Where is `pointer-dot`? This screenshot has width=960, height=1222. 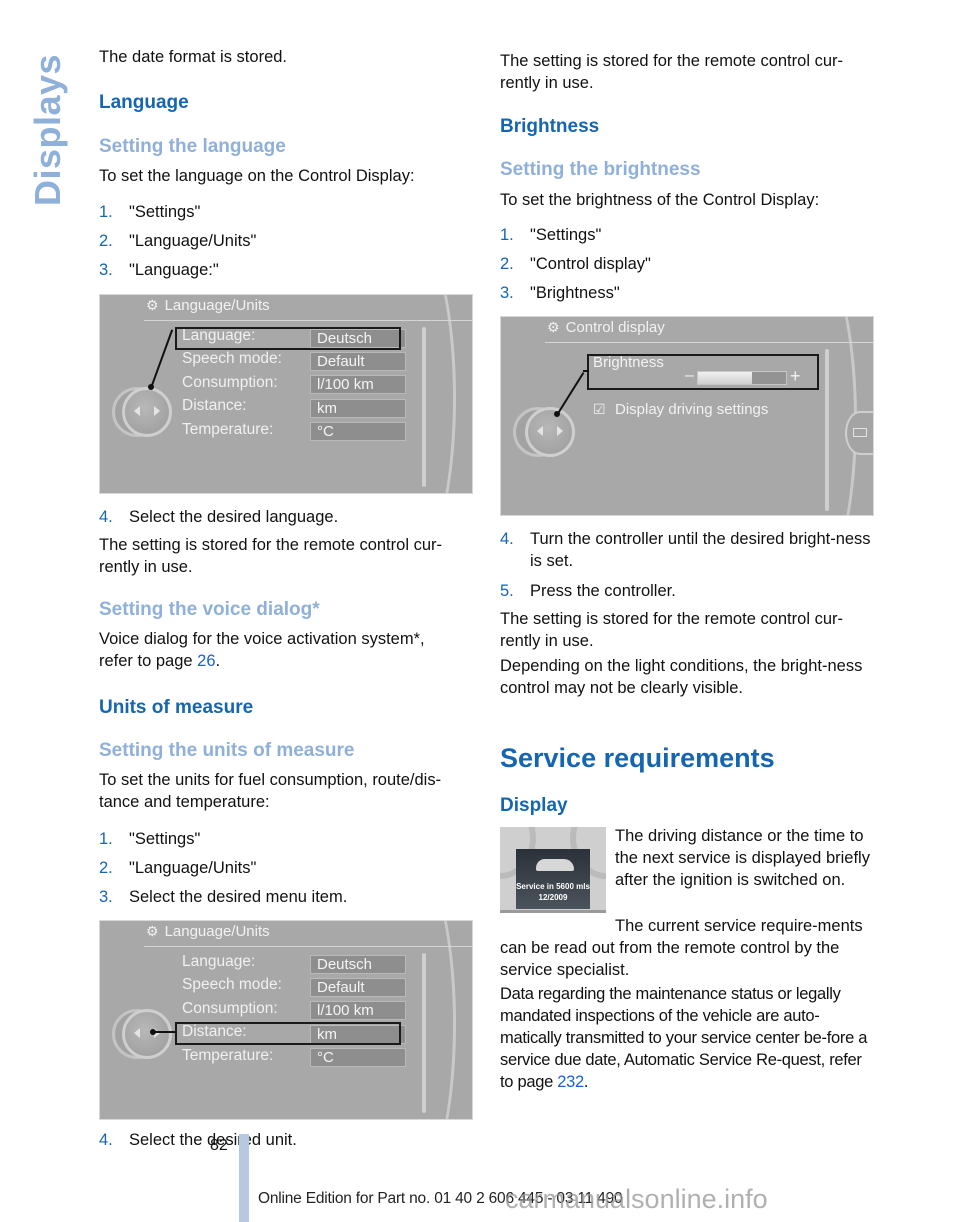 pointer-dot is located at coordinates (153, 1032).